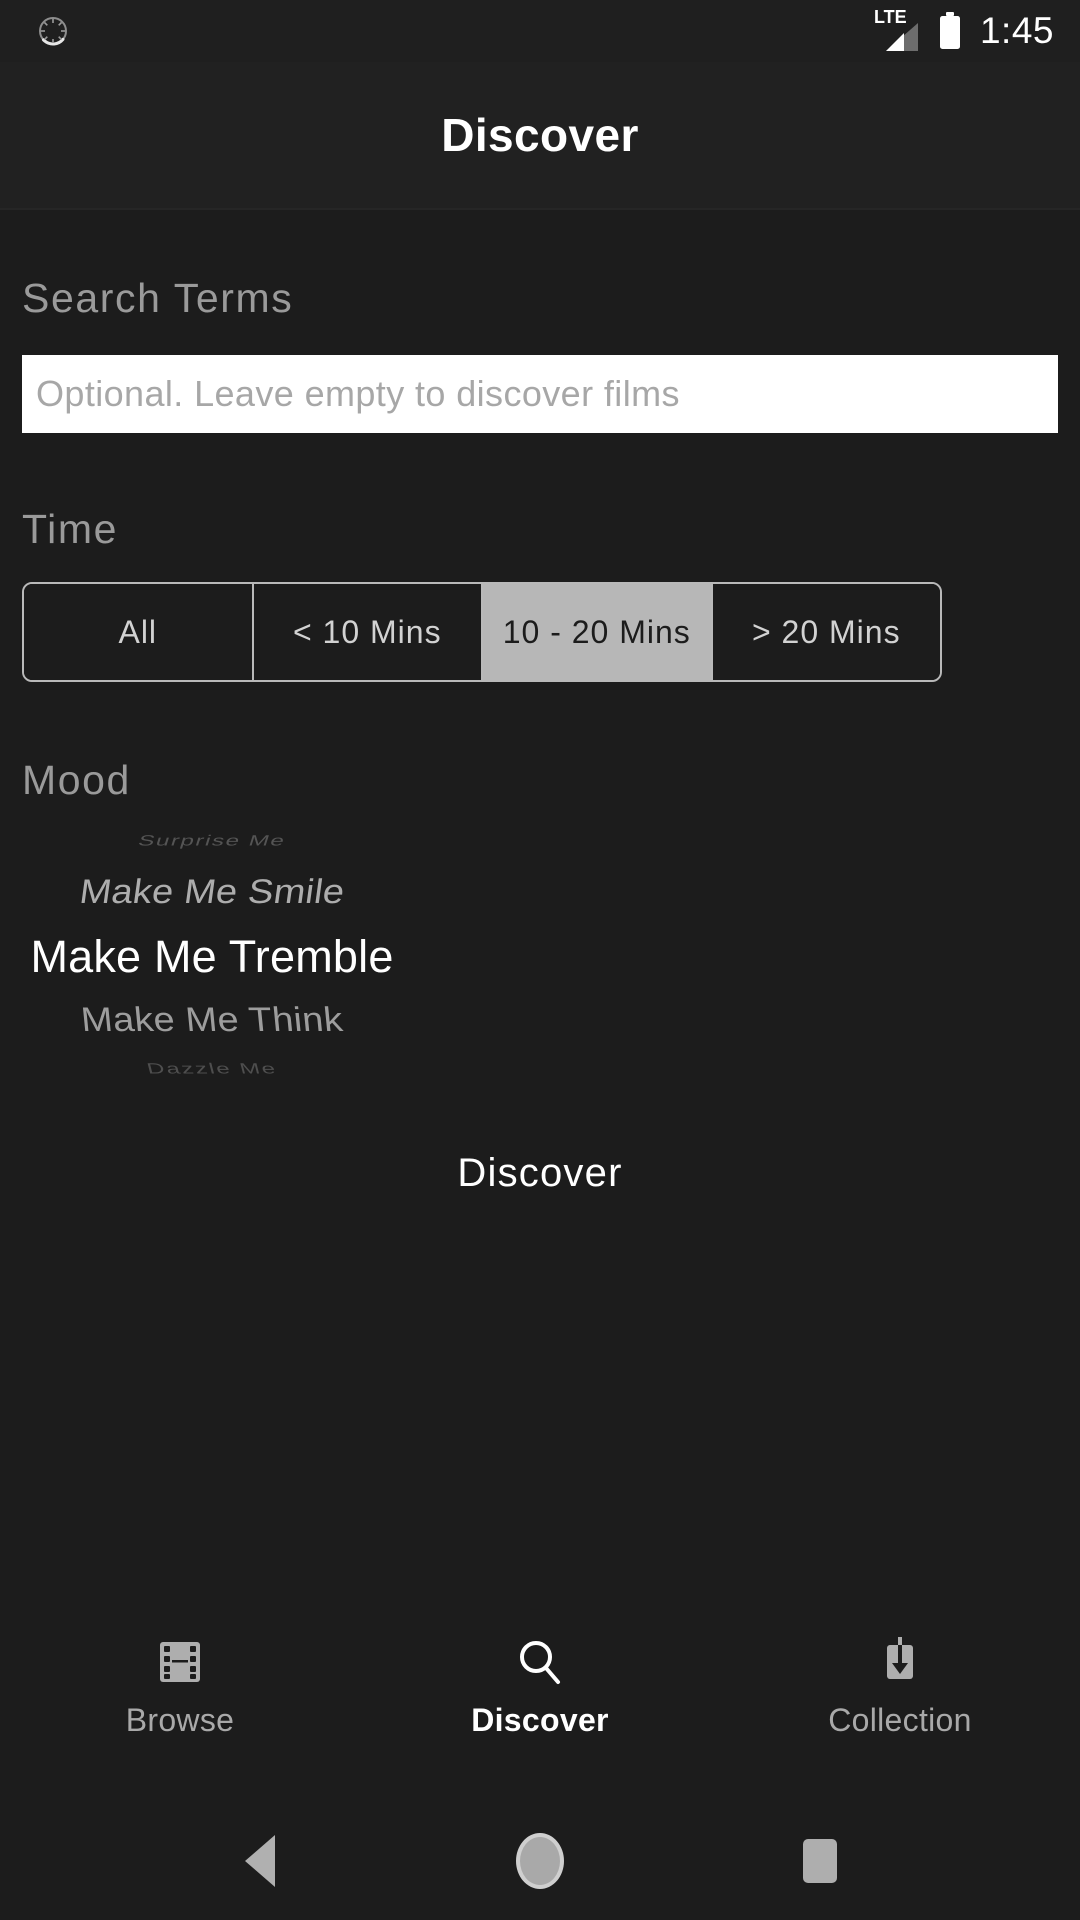 The height and width of the screenshot is (1920, 1080). I want to click on nav-item-discover: Discover, so click(540, 1687).